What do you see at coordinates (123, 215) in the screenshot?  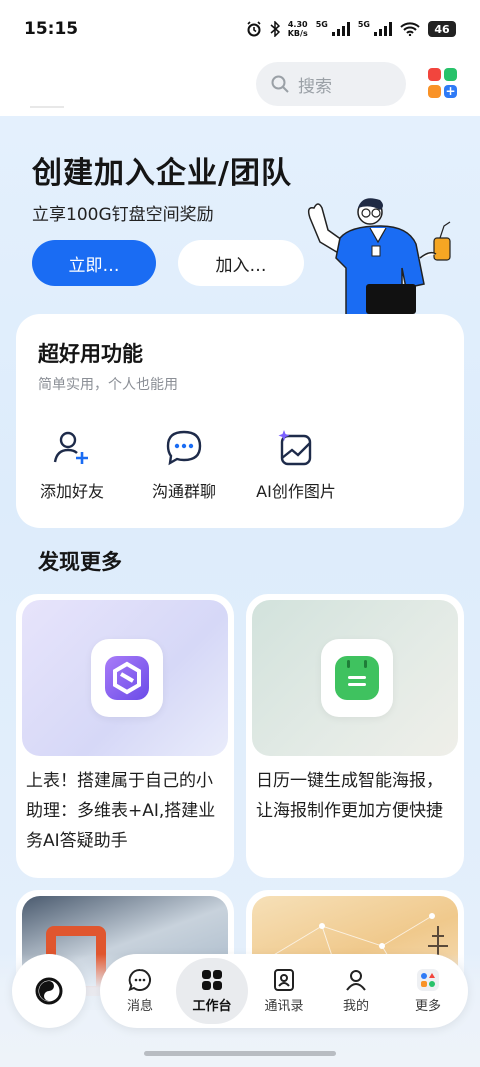 I see `hero-subtitle: 立享100G钉盘空间奖励` at bounding box center [123, 215].